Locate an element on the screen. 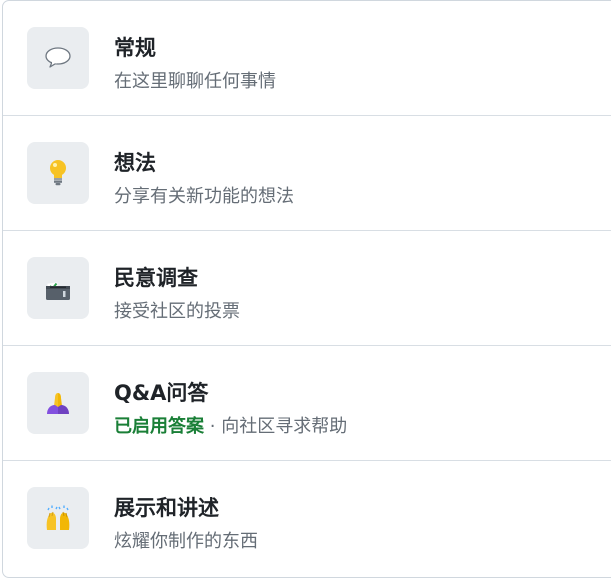 The height and width of the screenshot is (581, 611). category-description: 在这里聊聊任何事情 is located at coordinates (195, 81).